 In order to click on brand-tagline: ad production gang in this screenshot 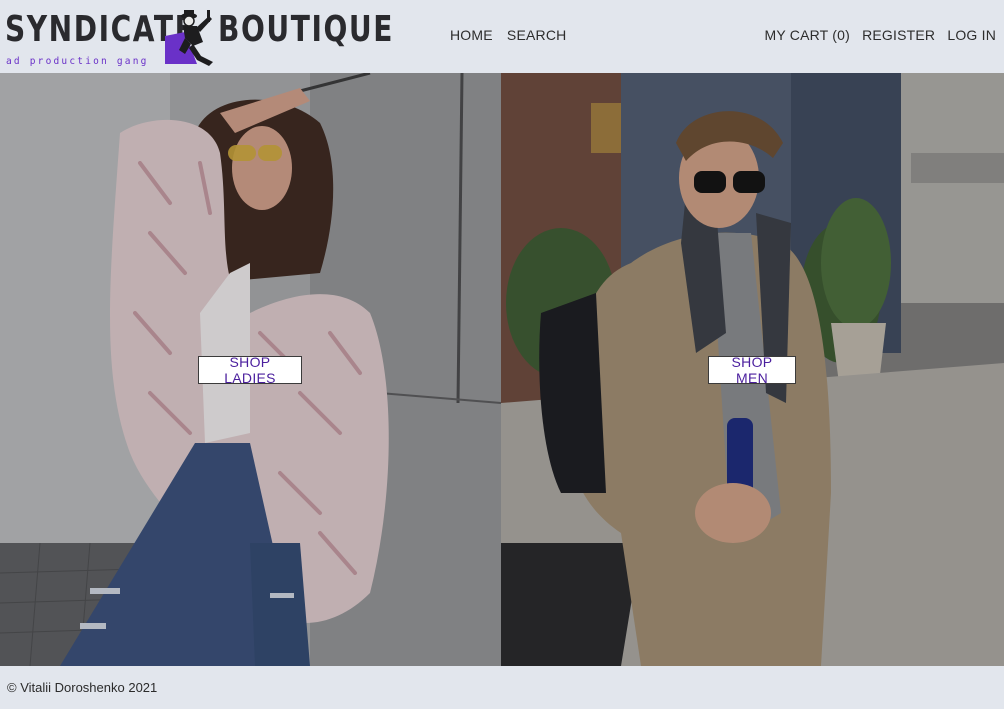, I will do `click(77, 61)`.